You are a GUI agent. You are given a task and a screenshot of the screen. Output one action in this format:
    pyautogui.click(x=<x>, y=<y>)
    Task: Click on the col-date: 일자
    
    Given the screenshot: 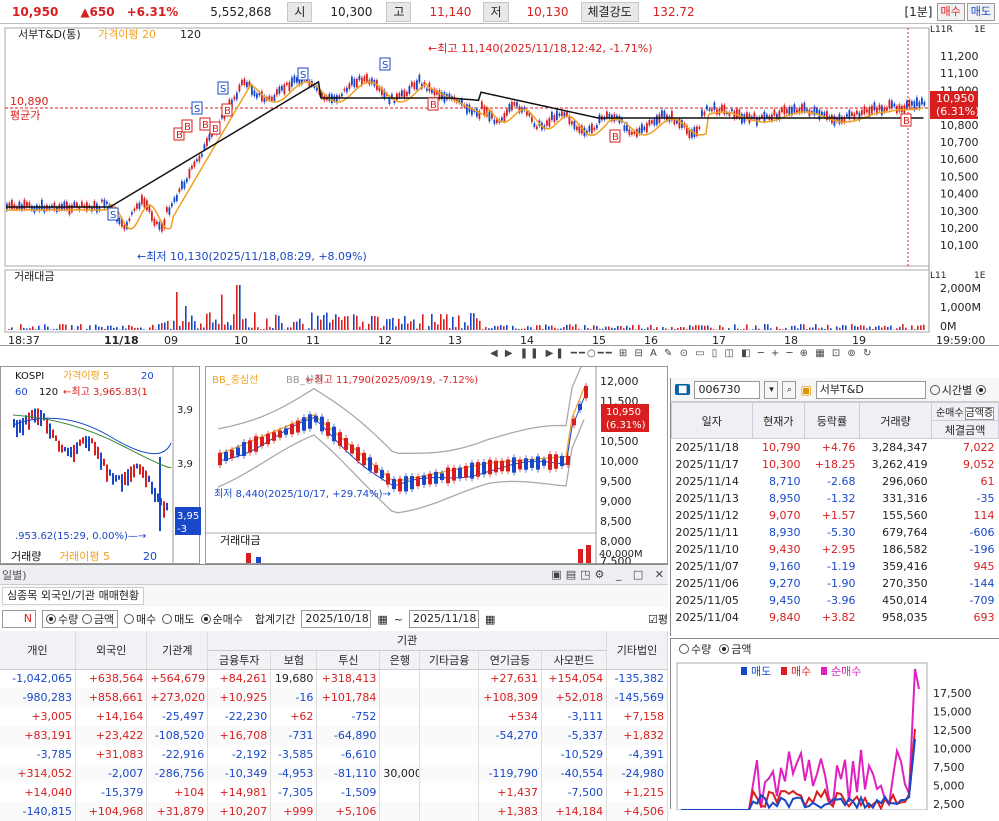 What is the action you would take?
    pyautogui.click(x=712, y=421)
    